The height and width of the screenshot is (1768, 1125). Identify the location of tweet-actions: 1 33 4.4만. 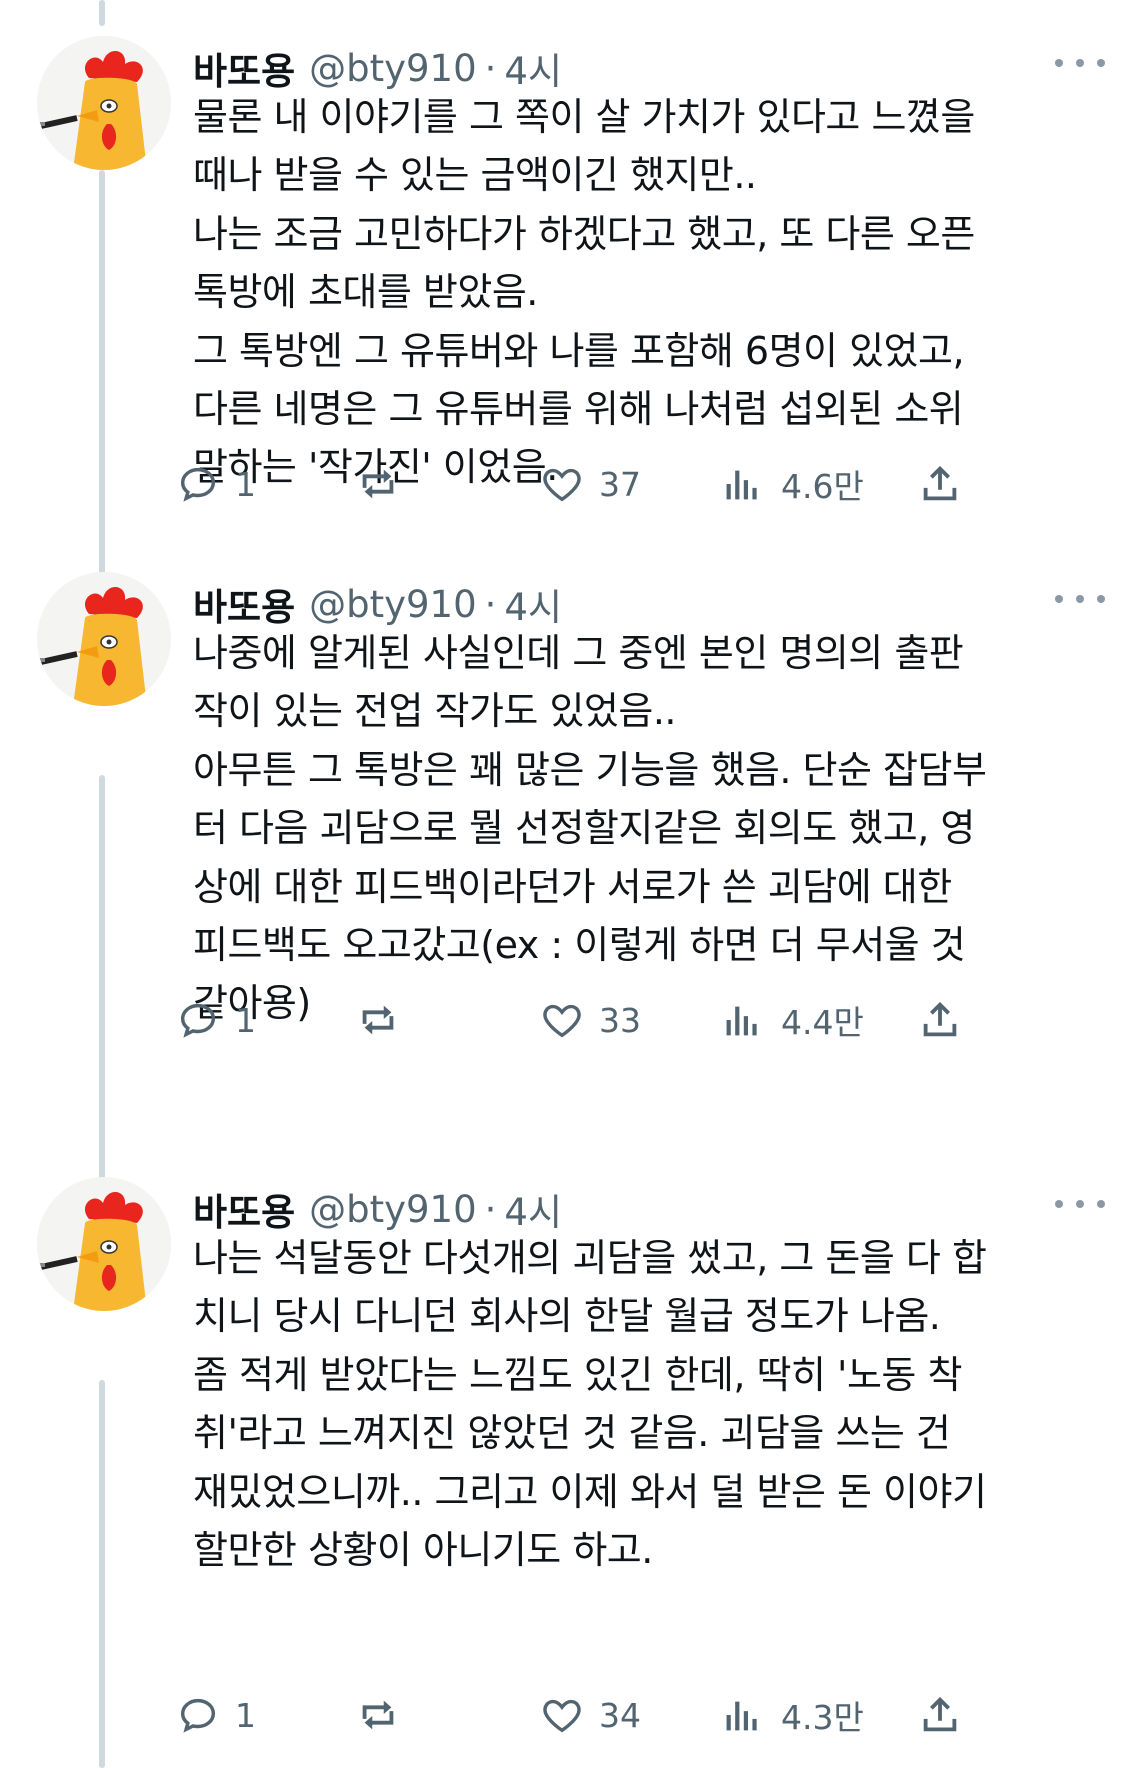
(636, 1020).